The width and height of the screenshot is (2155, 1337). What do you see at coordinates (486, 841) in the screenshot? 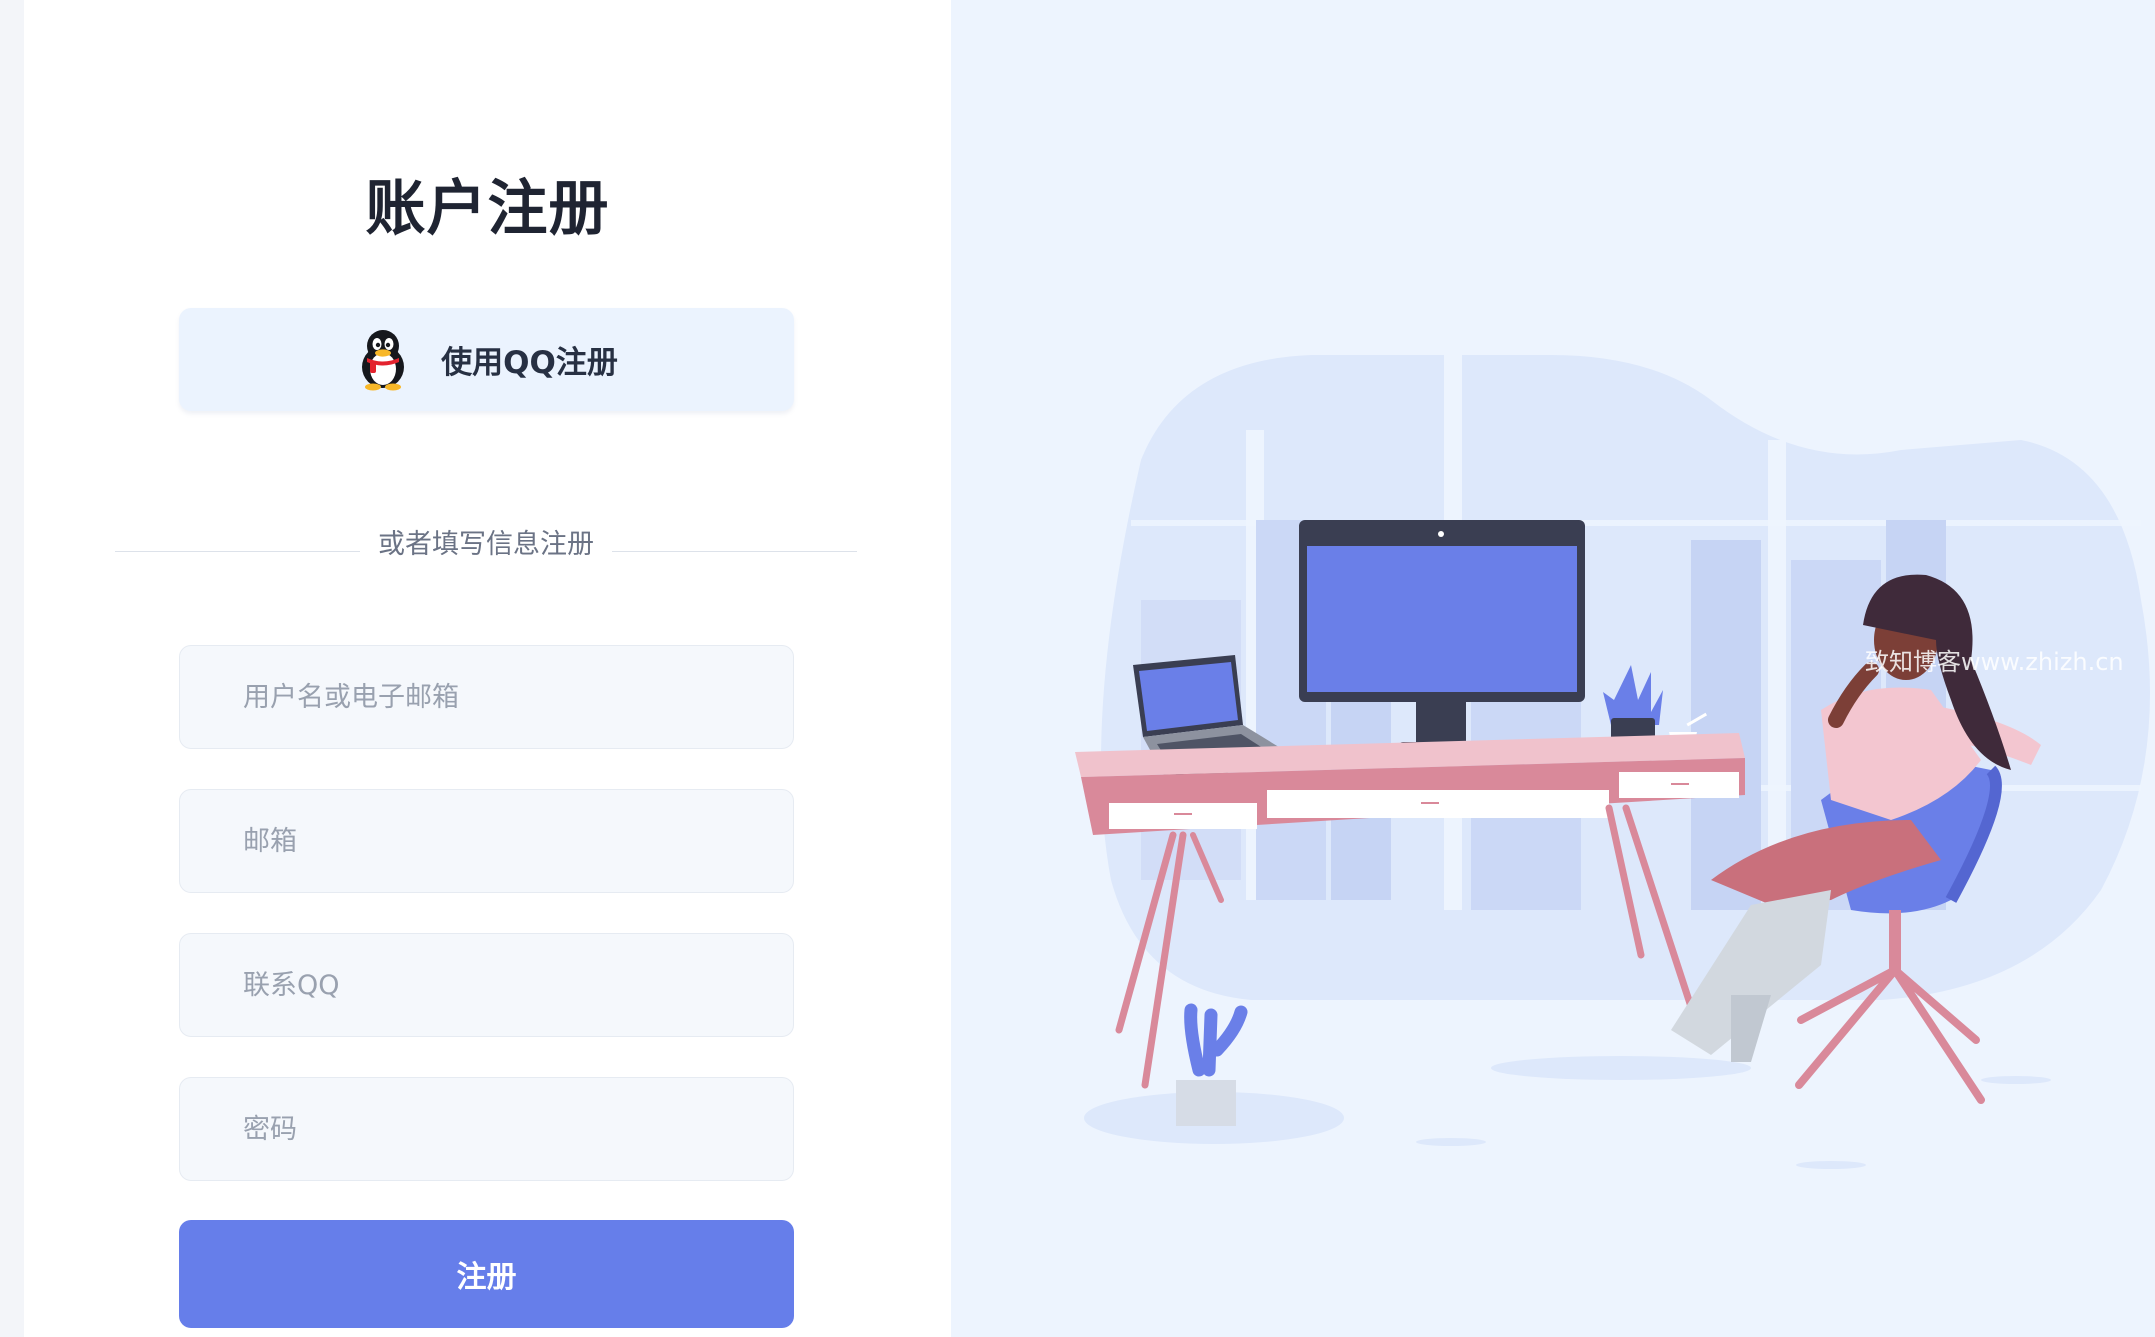
I see `email-input` at bounding box center [486, 841].